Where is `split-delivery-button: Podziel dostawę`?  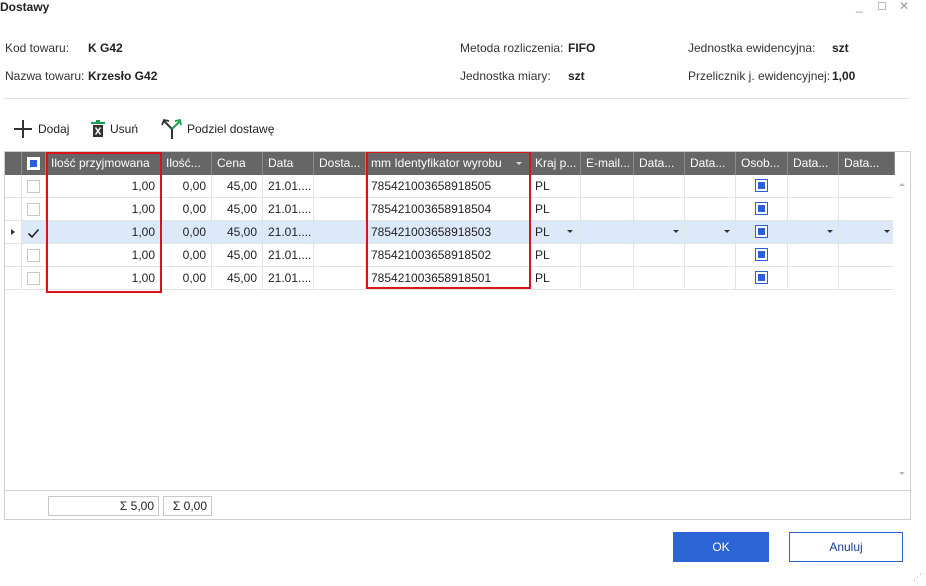
split-delivery-button: Podziel dostawę is located at coordinates (217, 129).